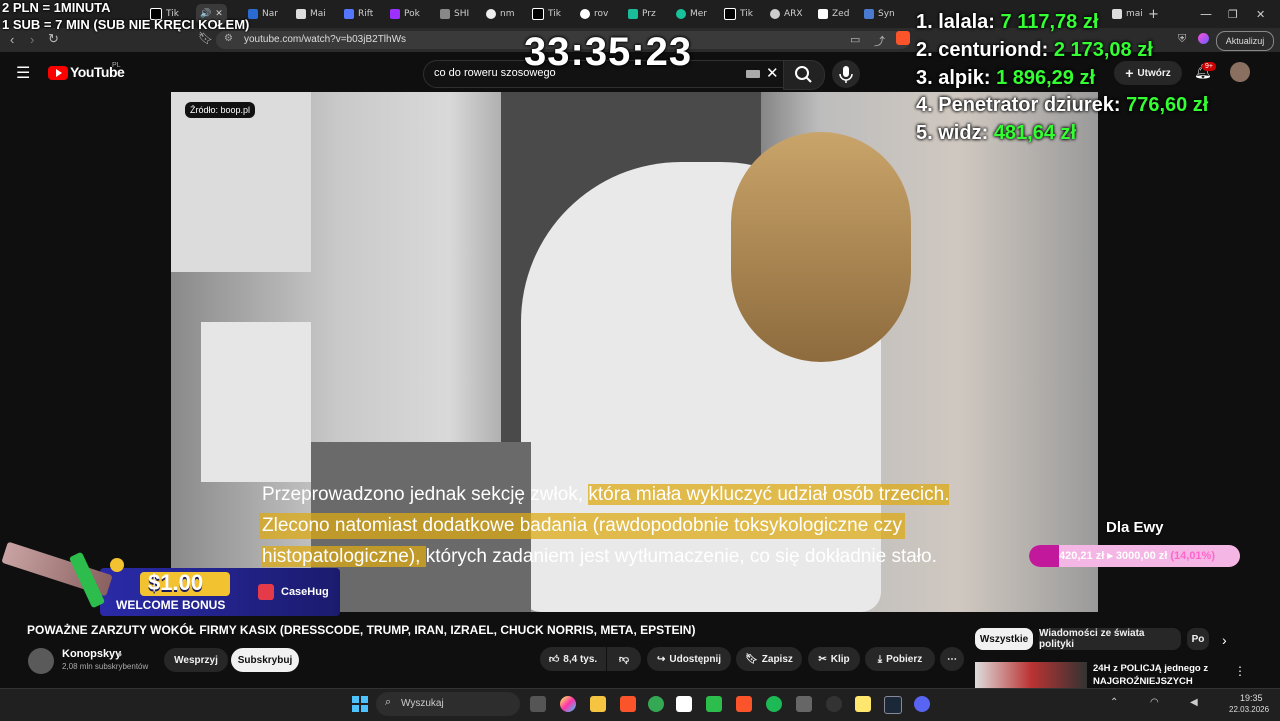 This screenshot has height=721, width=1280. Describe the element at coordinates (425, 494) in the screenshot. I see `subtitle-text: Przeprowadzono jednak sekcję zwłok,` at that location.